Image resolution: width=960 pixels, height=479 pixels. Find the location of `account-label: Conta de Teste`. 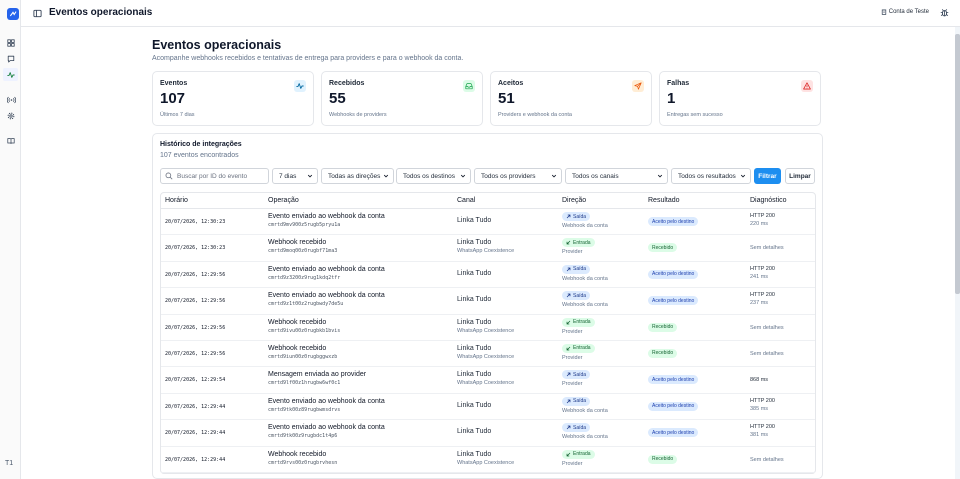

account-label: Conta de Teste is located at coordinates (908, 12).